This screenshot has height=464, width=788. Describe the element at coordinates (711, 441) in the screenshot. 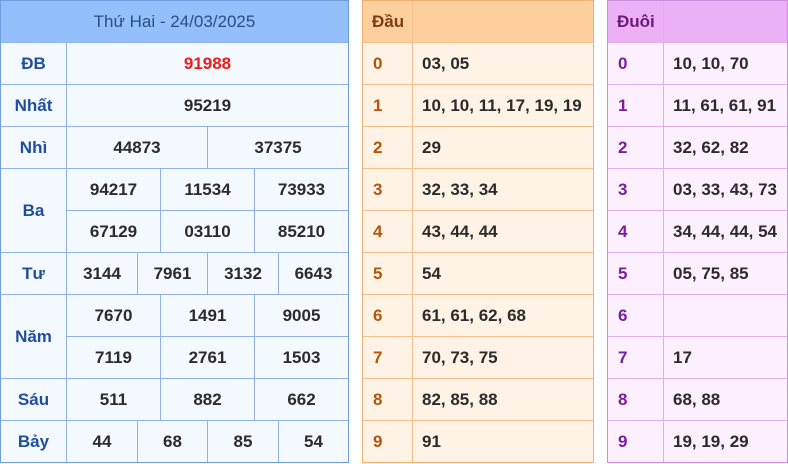

I see `duoi-values: 19, 19, 29` at that location.